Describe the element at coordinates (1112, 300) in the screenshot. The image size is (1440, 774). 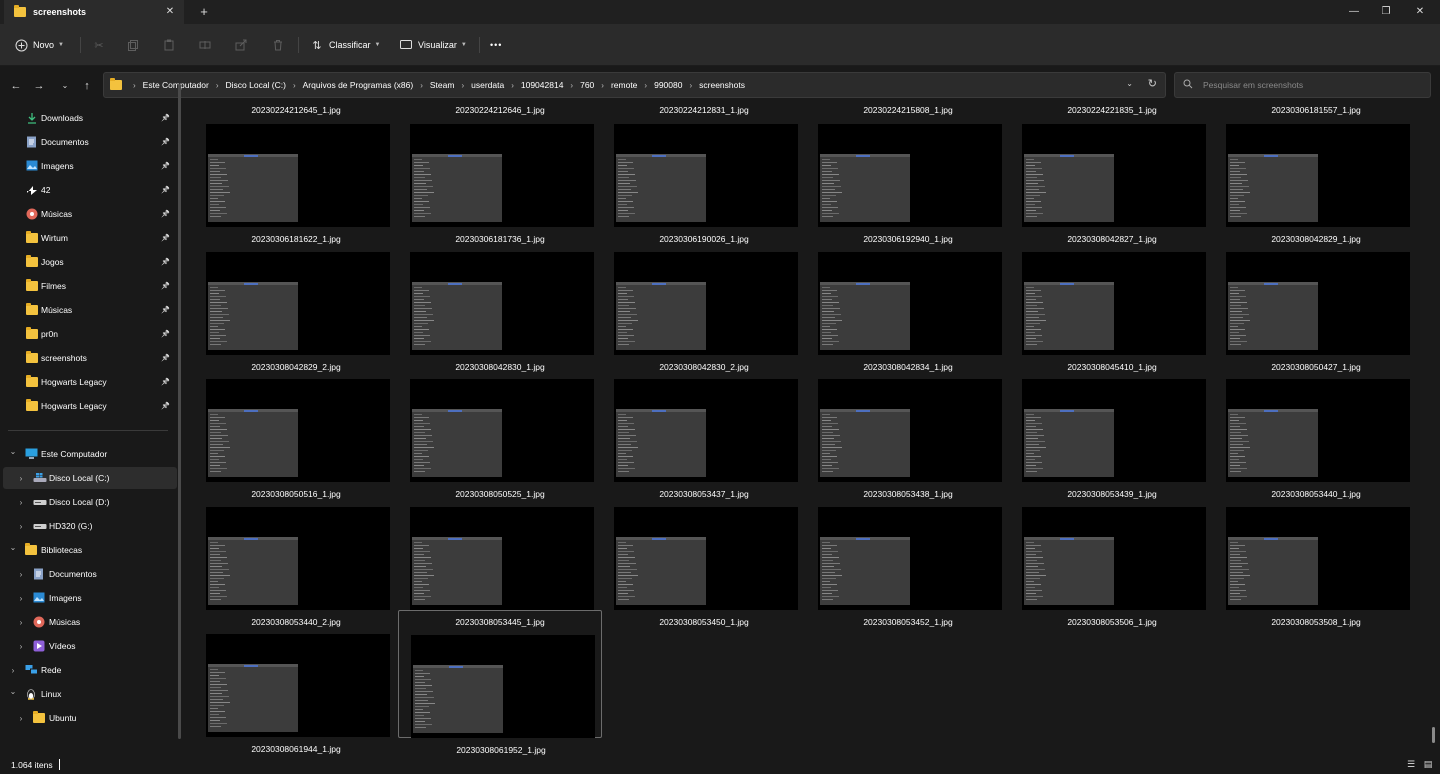
I see `file-tile: 20230308045410_1.jpg` at that location.